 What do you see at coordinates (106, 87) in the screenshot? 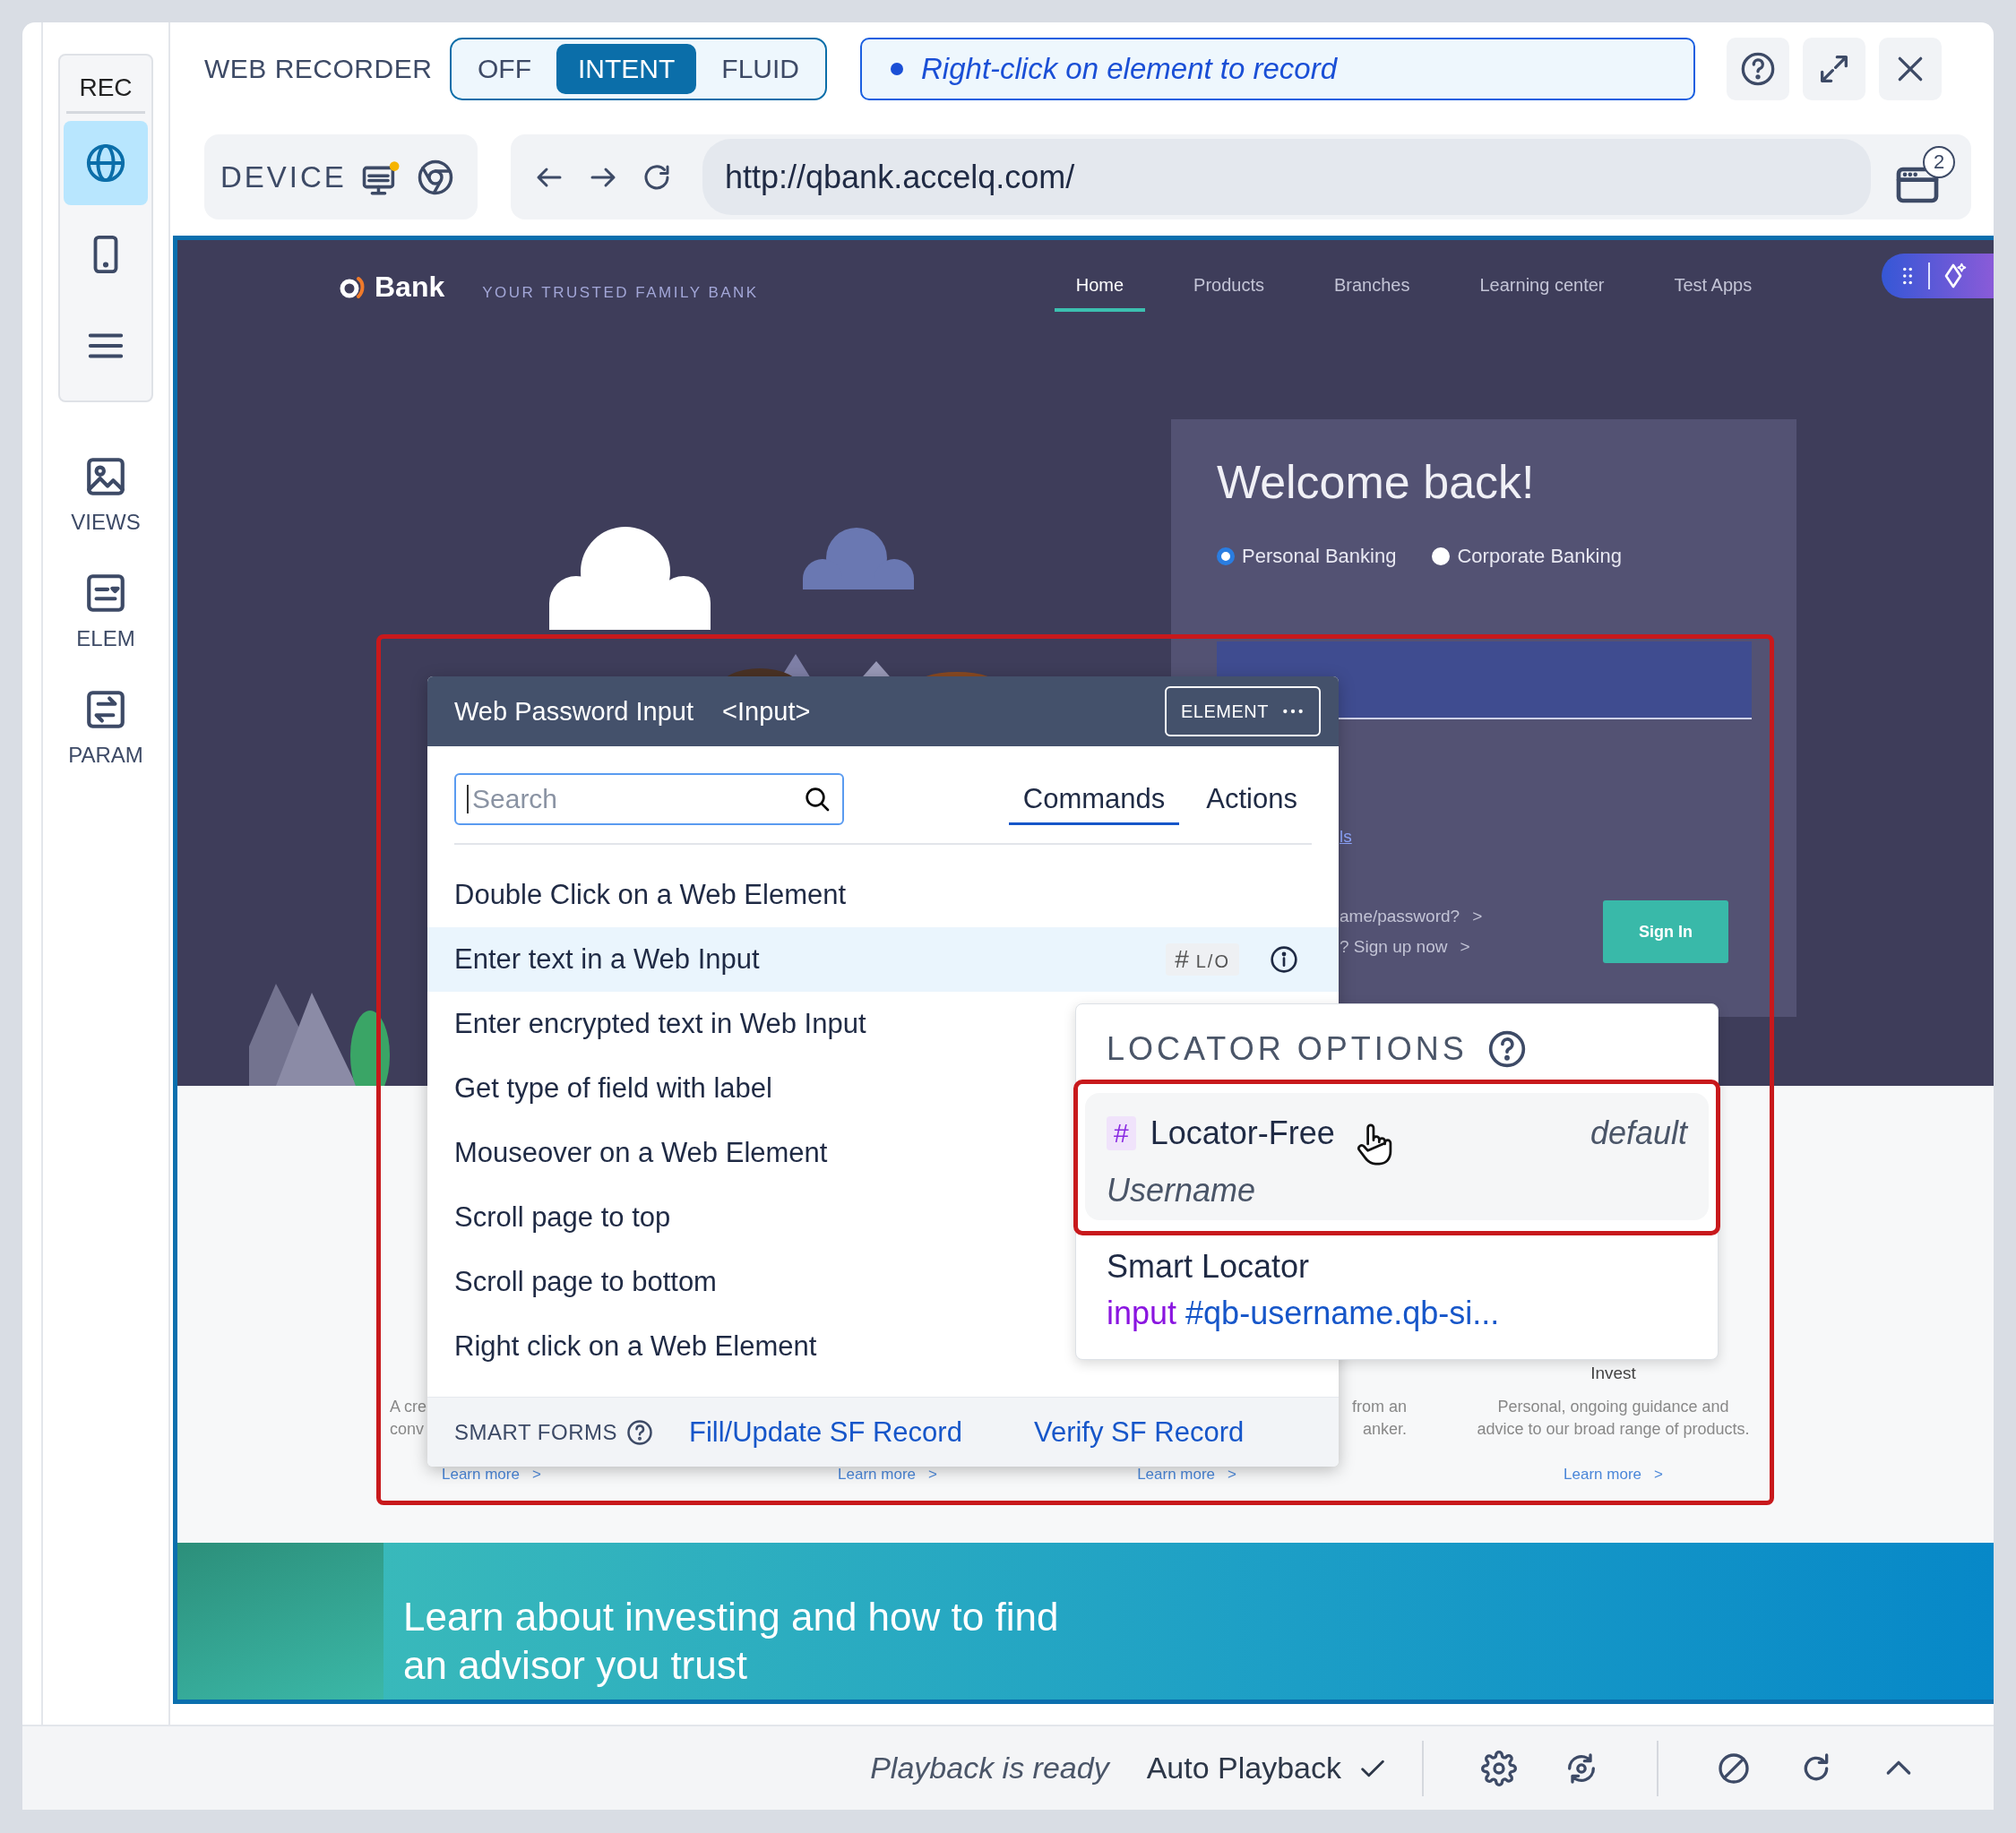
I see `panel-title: REC` at bounding box center [106, 87].